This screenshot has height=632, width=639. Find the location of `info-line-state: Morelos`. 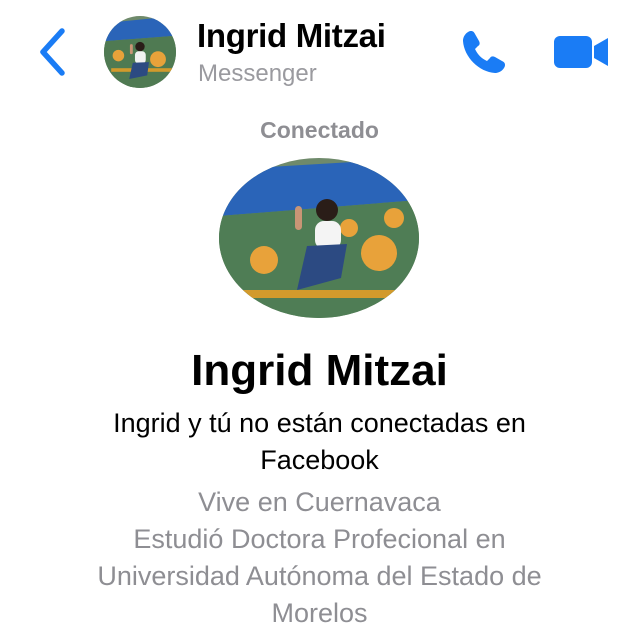

info-line-state: Morelos is located at coordinates (319, 613).